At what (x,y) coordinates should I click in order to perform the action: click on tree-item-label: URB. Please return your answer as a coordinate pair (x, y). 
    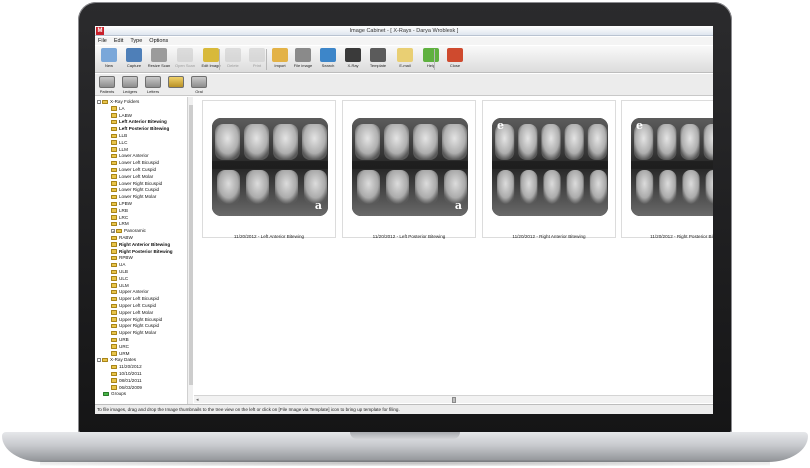
    Looking at the image, I should click on (124, 339).